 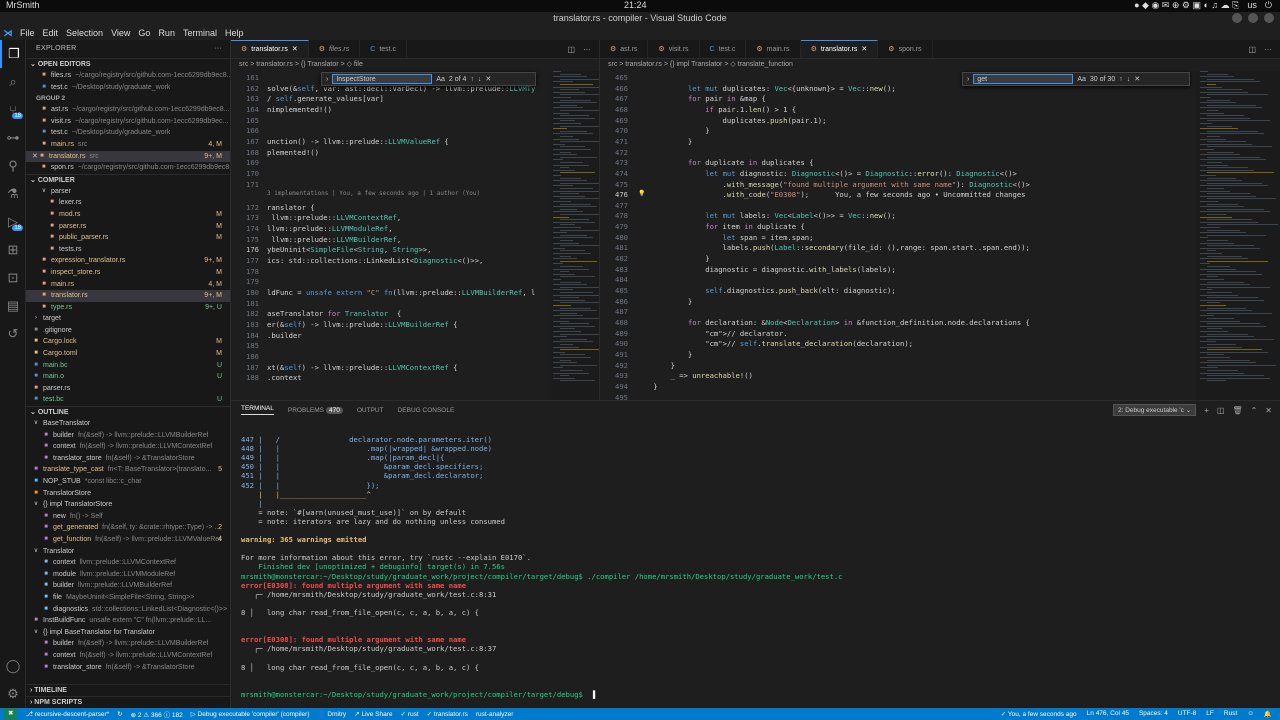 I want to click on minimap-right, so click(x=1238, y=235).